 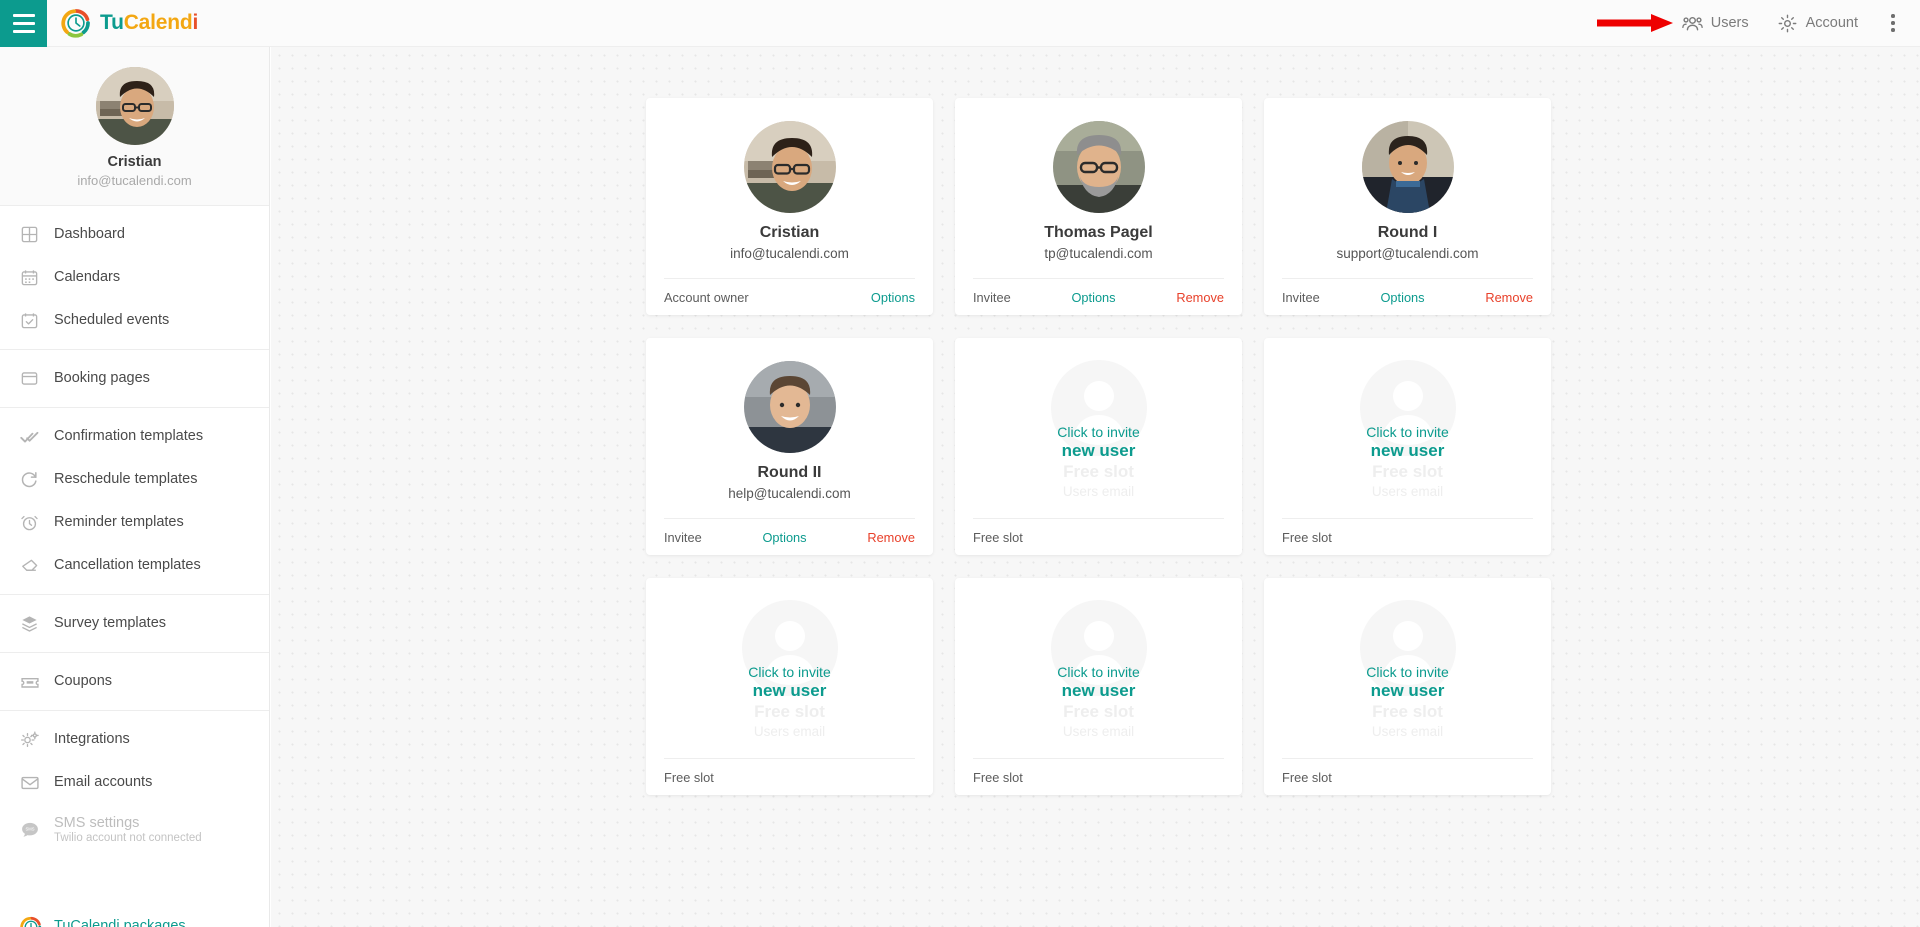 What do you see at coordinates (1637, 23) in the screenshot?
I see `red-arrow-icon` at bounding box center [1637, 23].